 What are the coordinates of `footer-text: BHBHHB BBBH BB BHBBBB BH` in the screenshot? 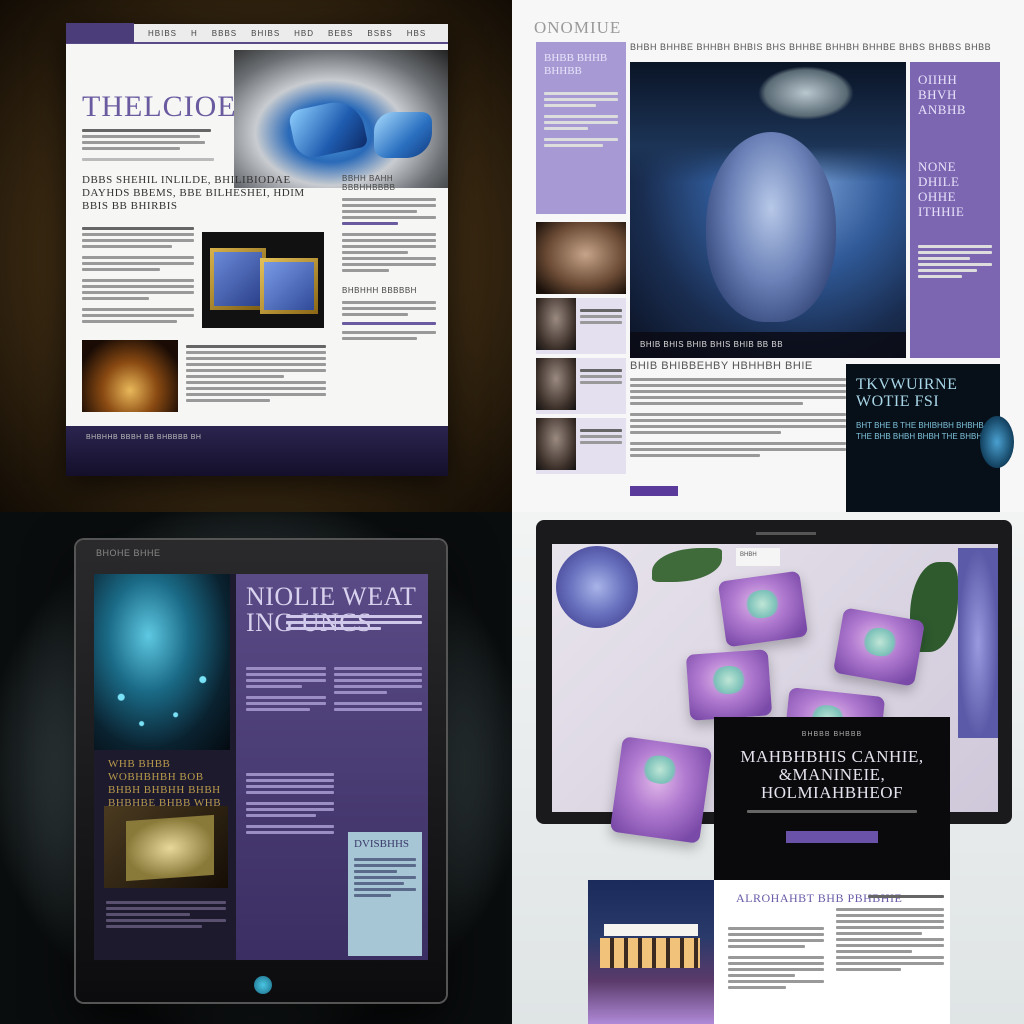 It's located at (144, 437).